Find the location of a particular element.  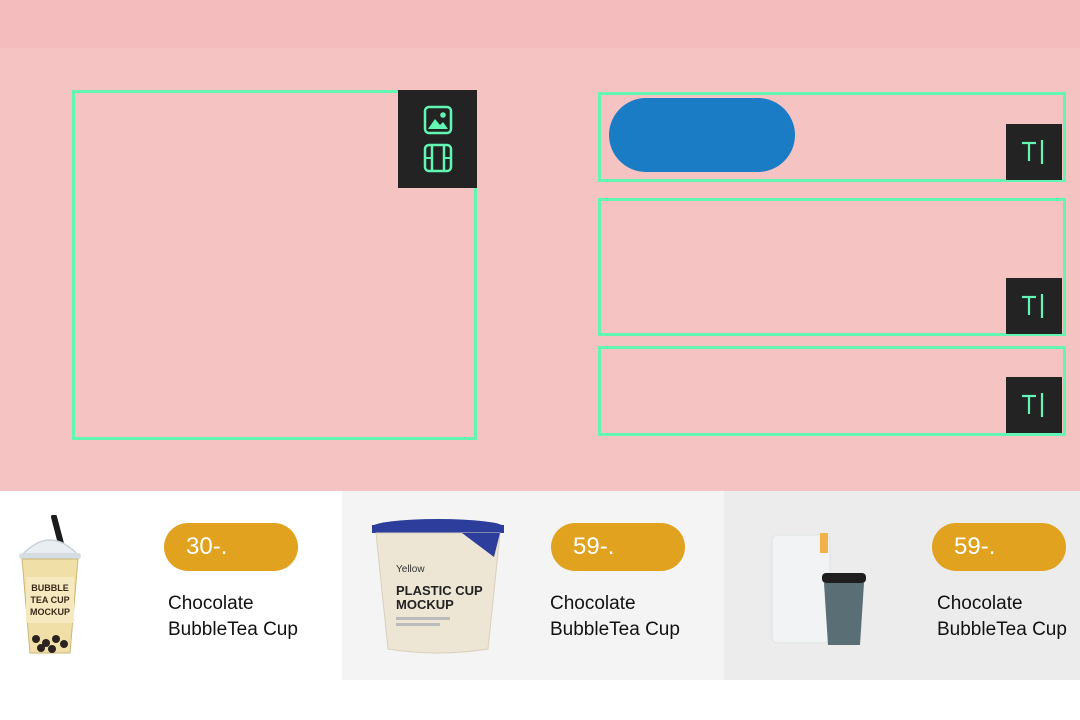

text-frame-footer is located at coordinates (832, 391).